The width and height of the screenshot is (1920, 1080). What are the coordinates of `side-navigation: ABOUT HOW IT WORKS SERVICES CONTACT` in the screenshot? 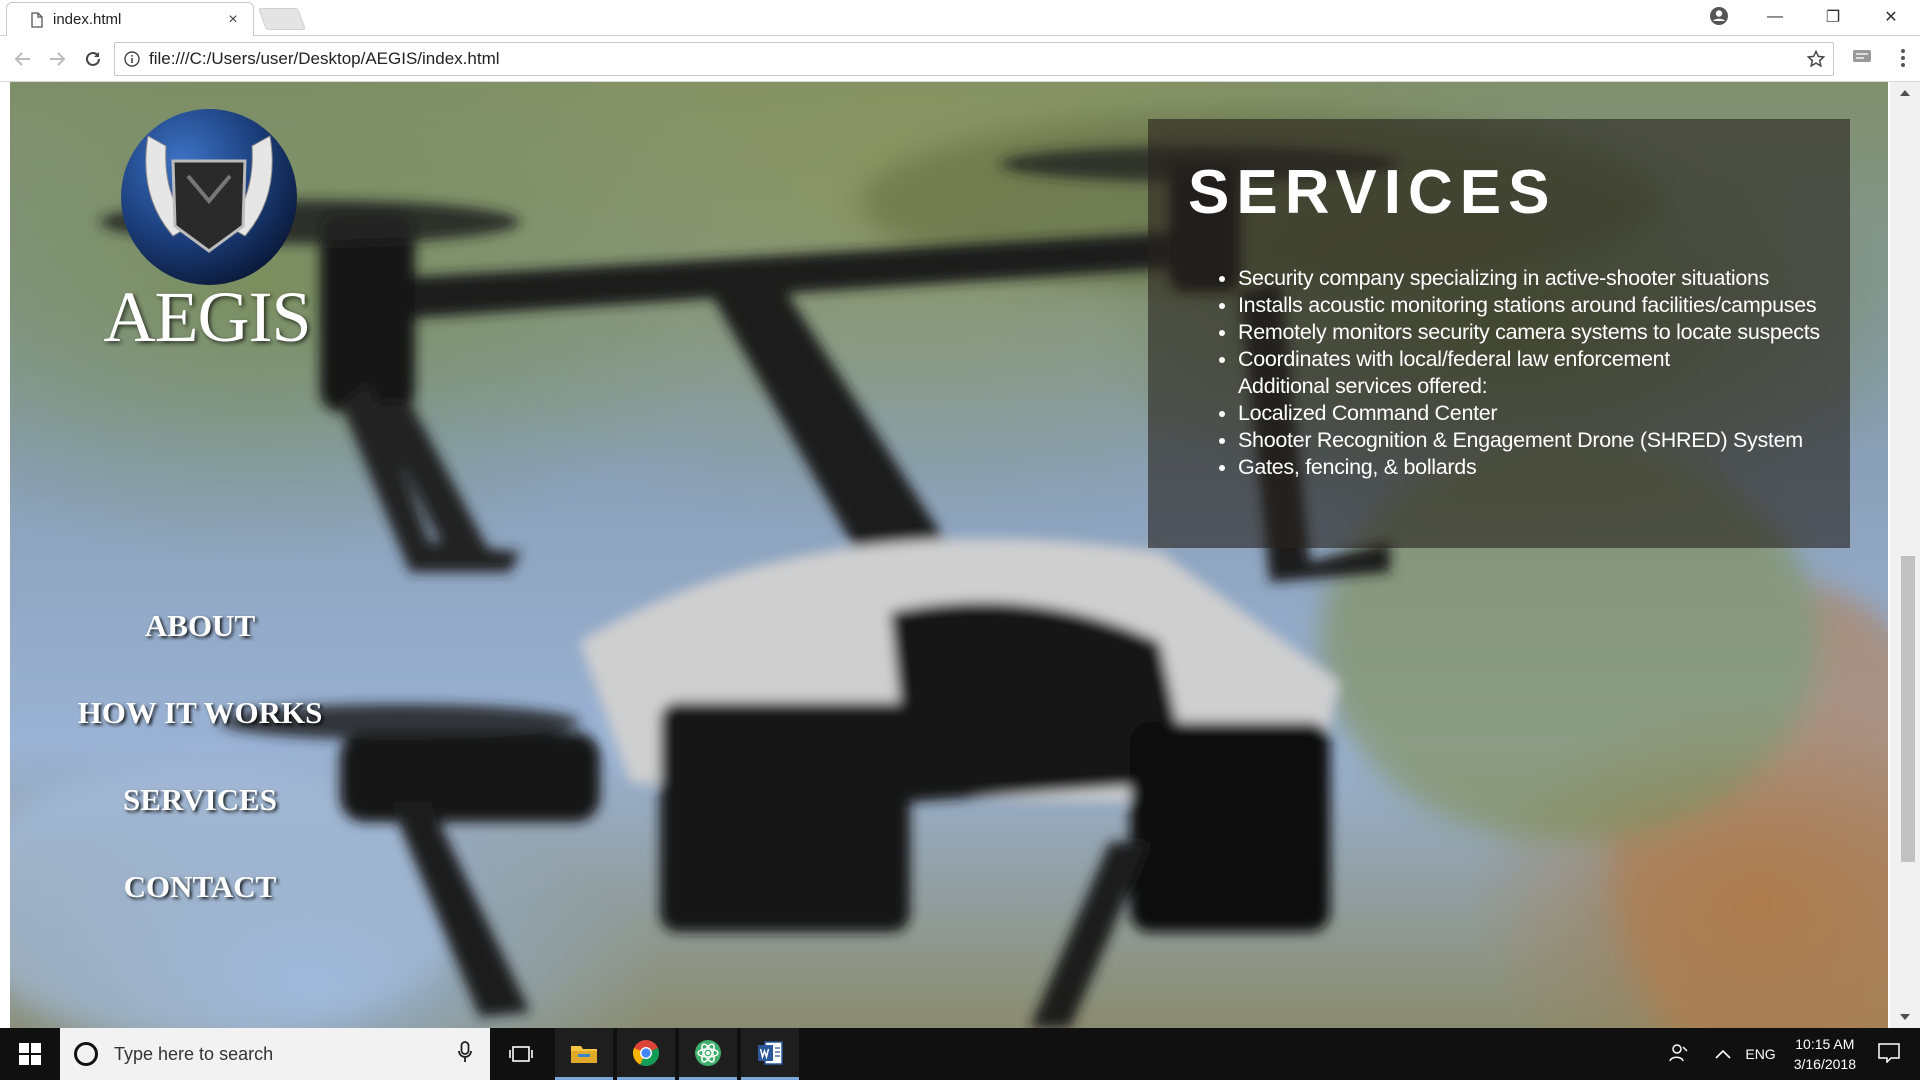 It's located at (200, 756).